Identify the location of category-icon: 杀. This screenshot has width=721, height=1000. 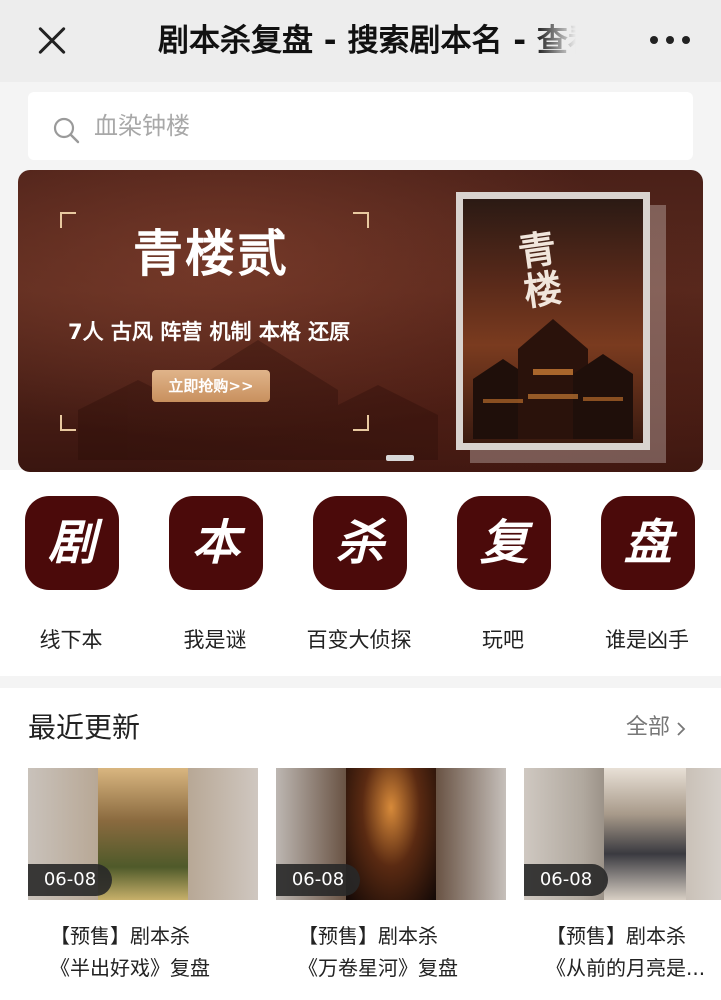
(360, 543).